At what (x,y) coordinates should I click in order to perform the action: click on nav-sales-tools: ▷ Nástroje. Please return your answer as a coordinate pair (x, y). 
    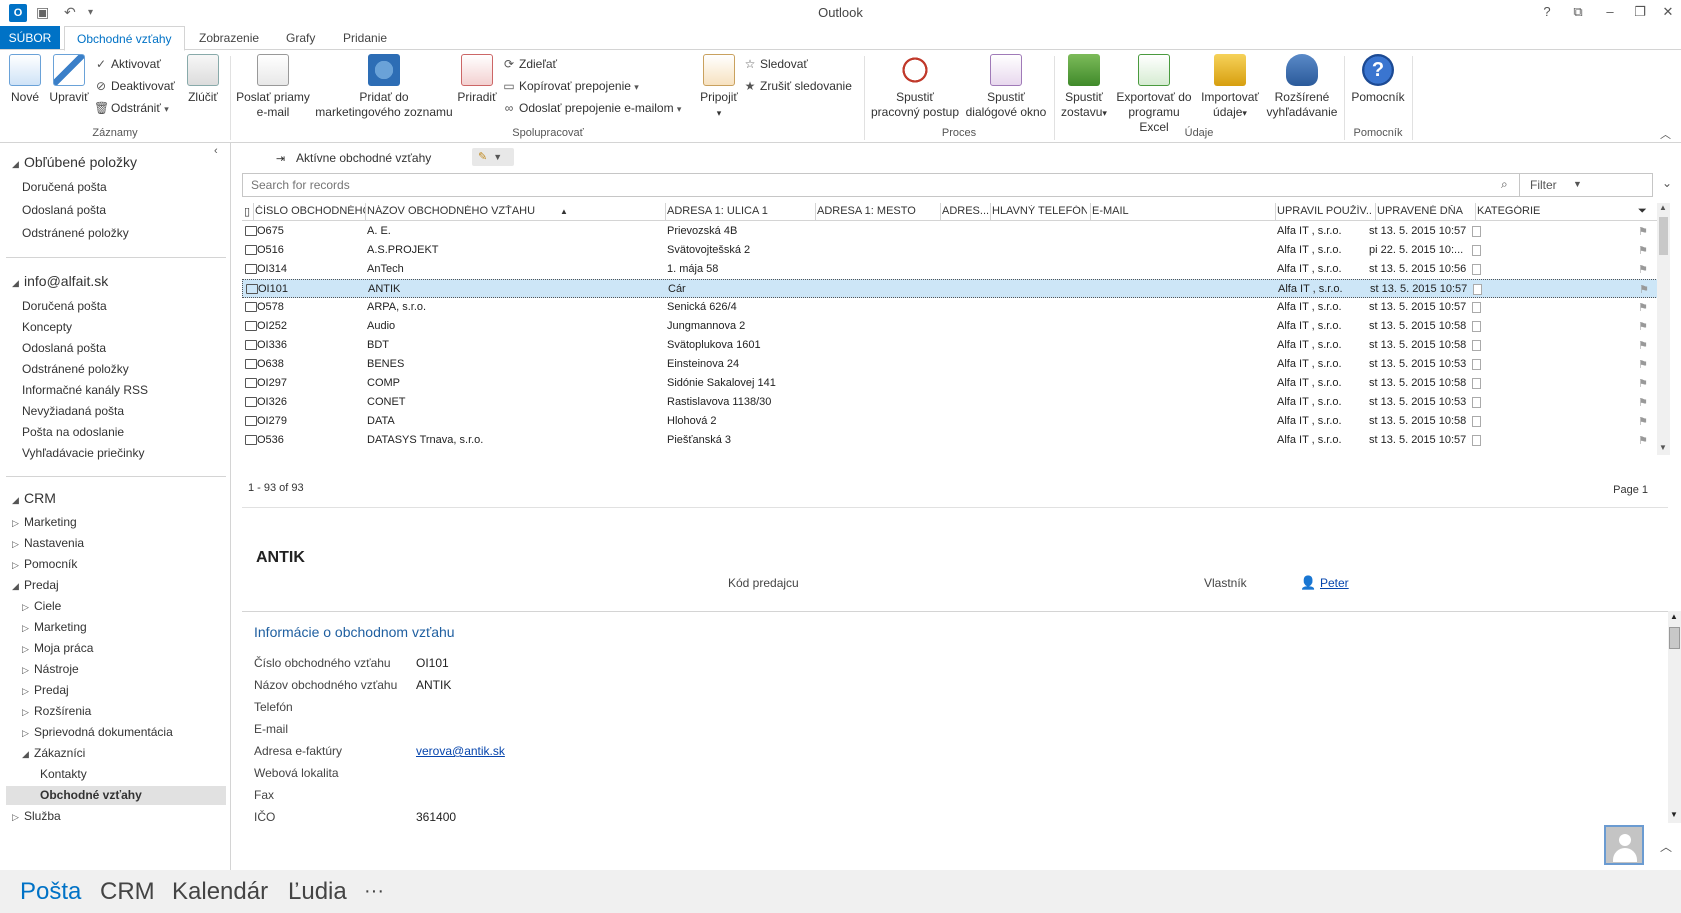
    Looking at the image, I should click on (50, 669).